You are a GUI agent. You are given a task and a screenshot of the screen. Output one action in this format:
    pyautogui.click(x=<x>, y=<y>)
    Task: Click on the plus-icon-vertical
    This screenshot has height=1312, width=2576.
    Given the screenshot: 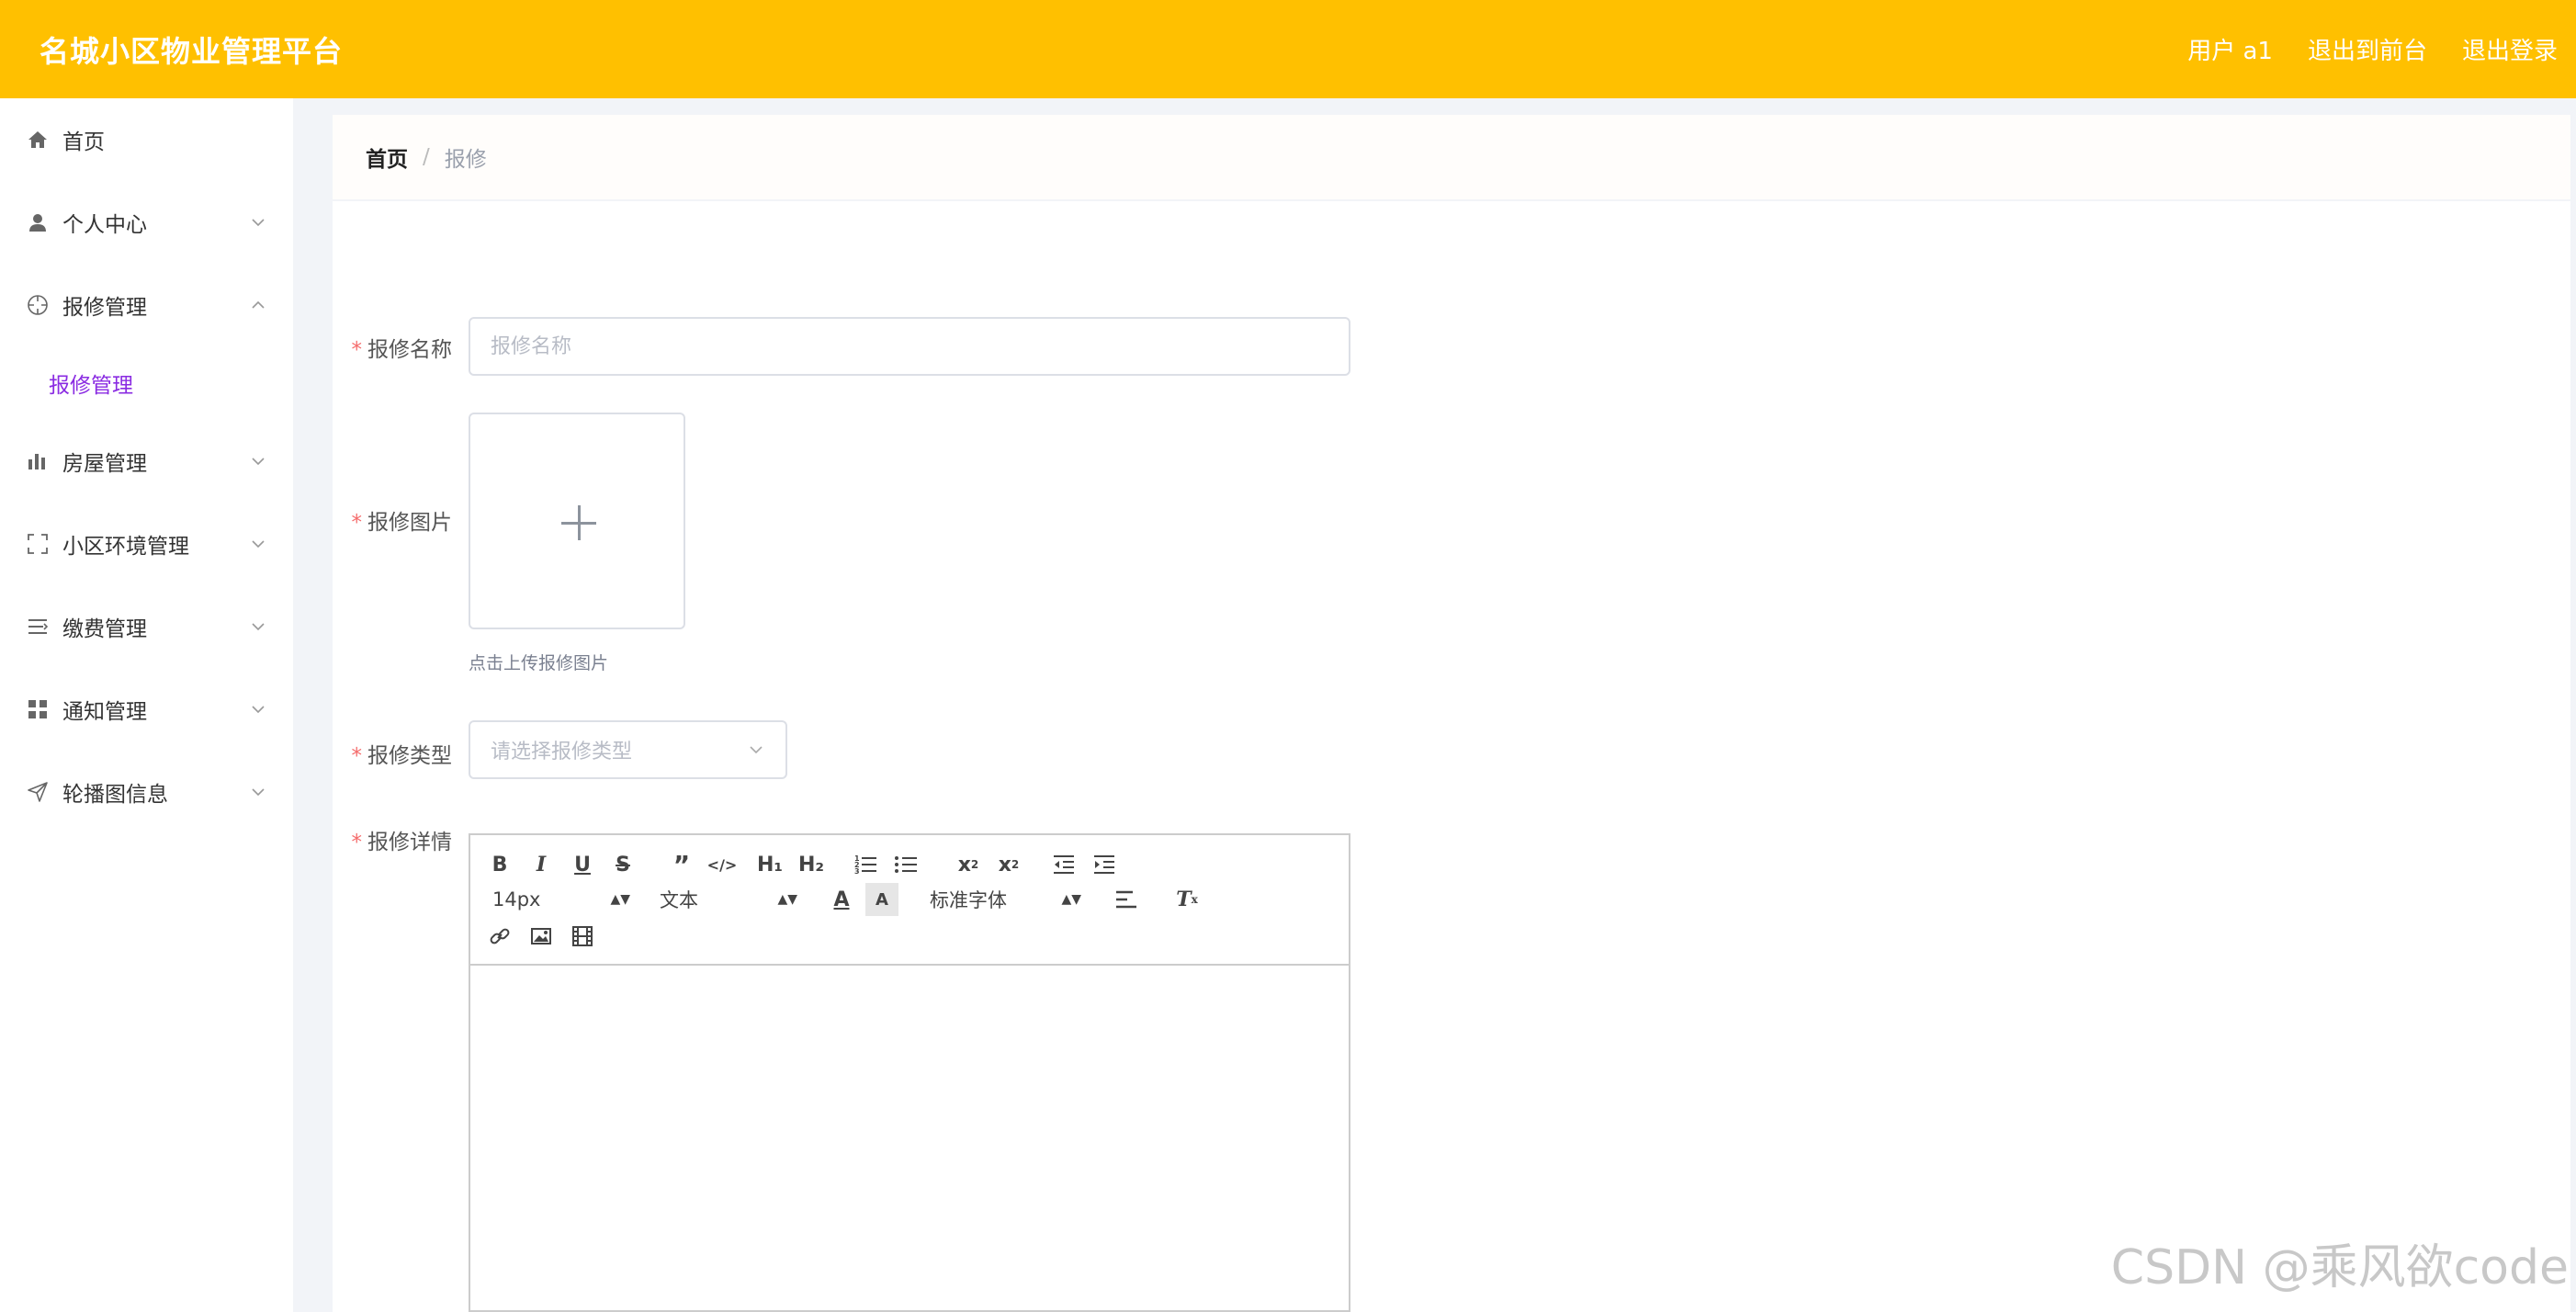 What is the action you would take?
    pyautogui.click(x=579, y=522)
    